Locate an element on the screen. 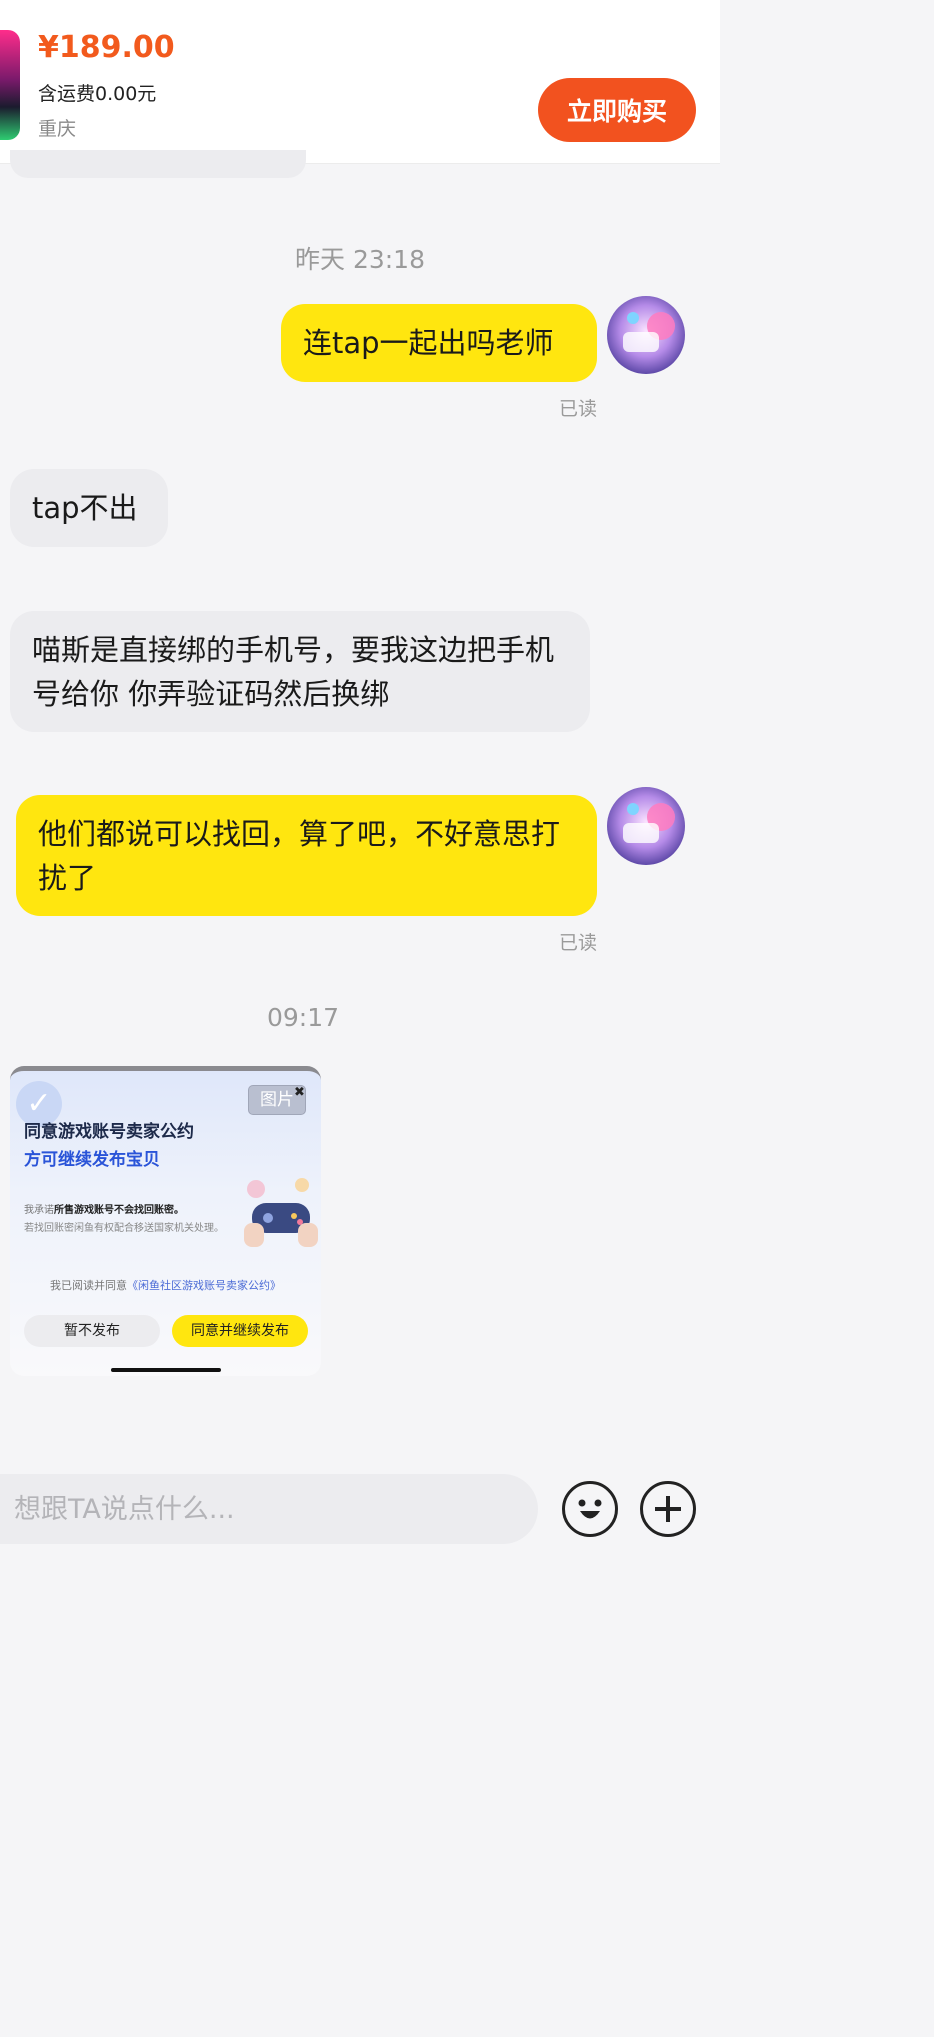 The height and width of the screenshot is (2037, 934). card-subtitle: 方可继续发布宝贝 is located at coordinates (92, 1160).